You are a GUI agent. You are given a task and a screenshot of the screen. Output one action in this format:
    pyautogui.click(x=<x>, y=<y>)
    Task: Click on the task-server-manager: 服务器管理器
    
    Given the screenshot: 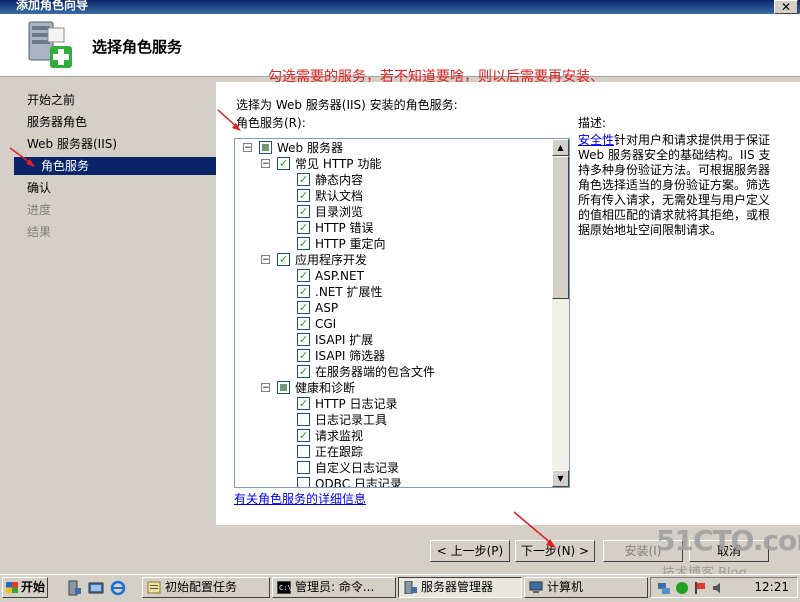 What is the action you would take?
    pyautogui.click(x=460, y=587)
    